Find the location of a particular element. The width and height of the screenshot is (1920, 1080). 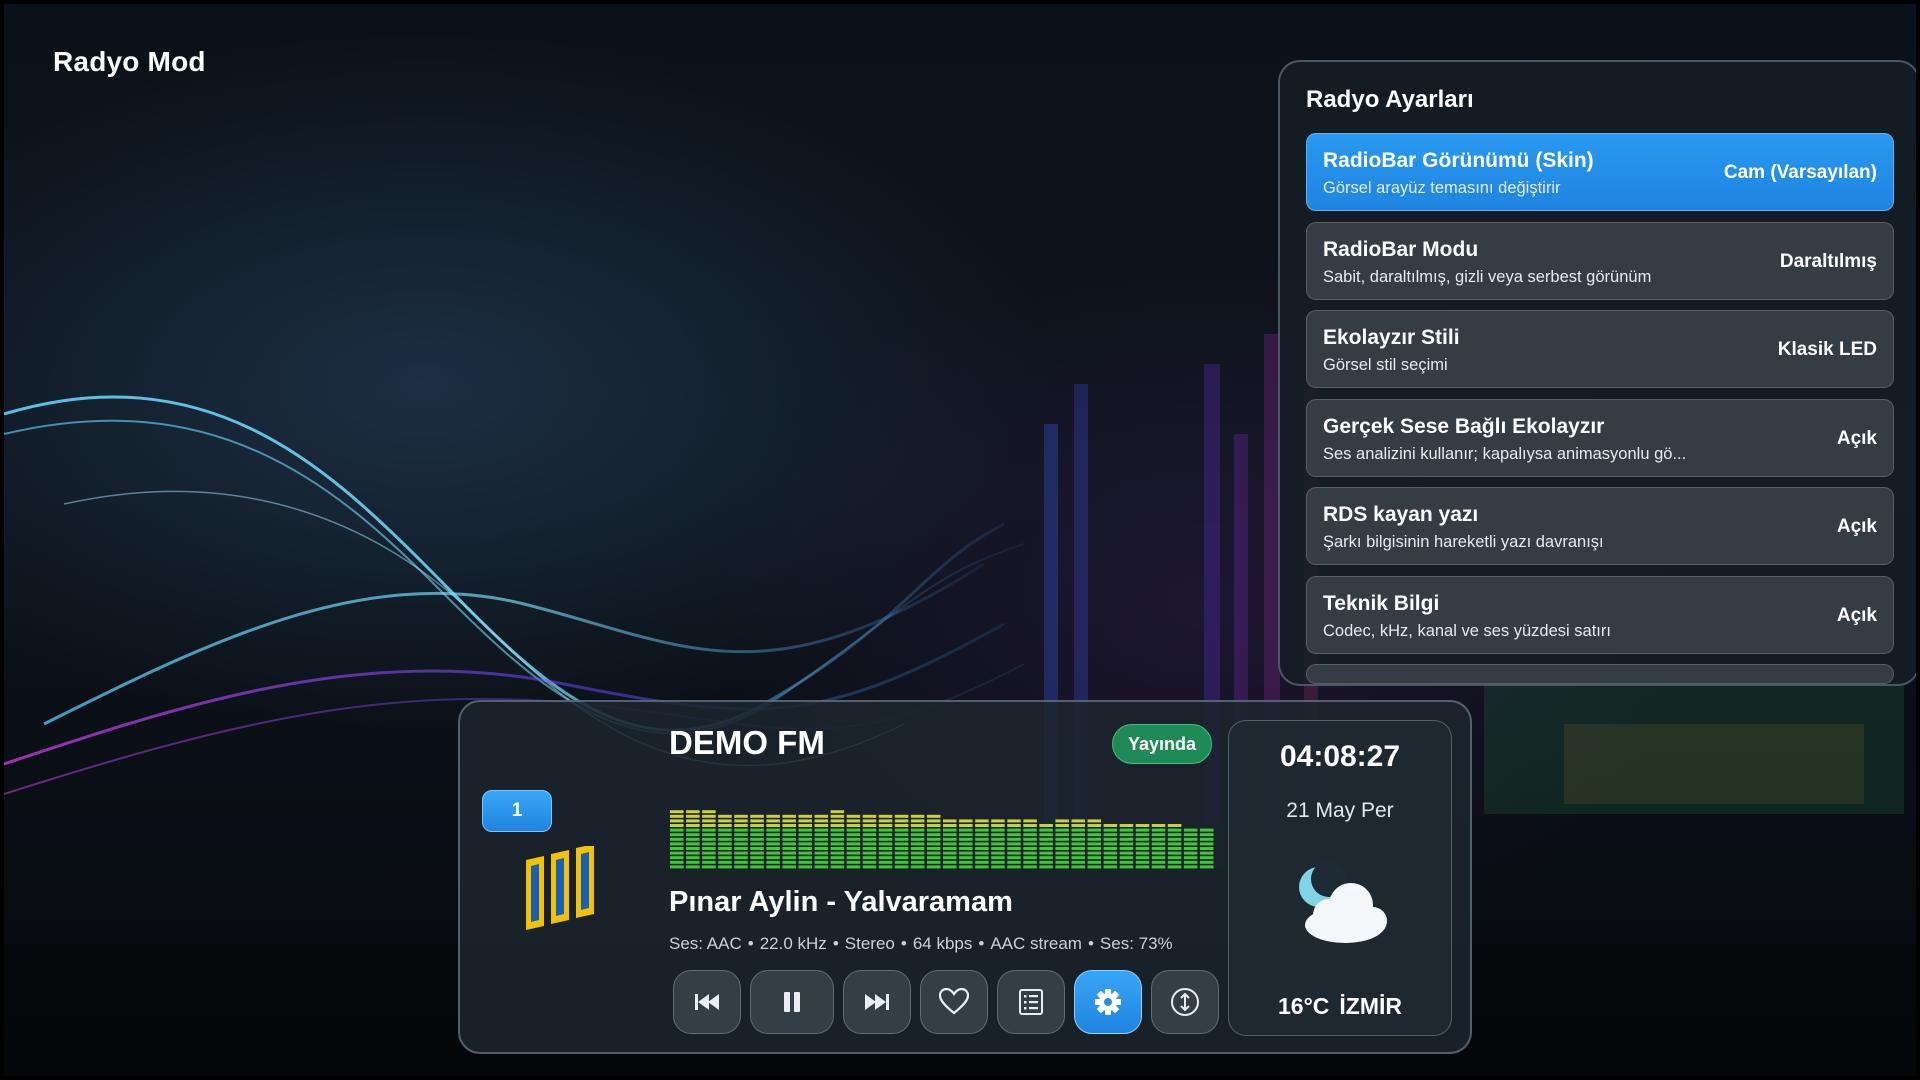

tech-sample-rate: 22.0 kHz is located at coordinates (793, 943).